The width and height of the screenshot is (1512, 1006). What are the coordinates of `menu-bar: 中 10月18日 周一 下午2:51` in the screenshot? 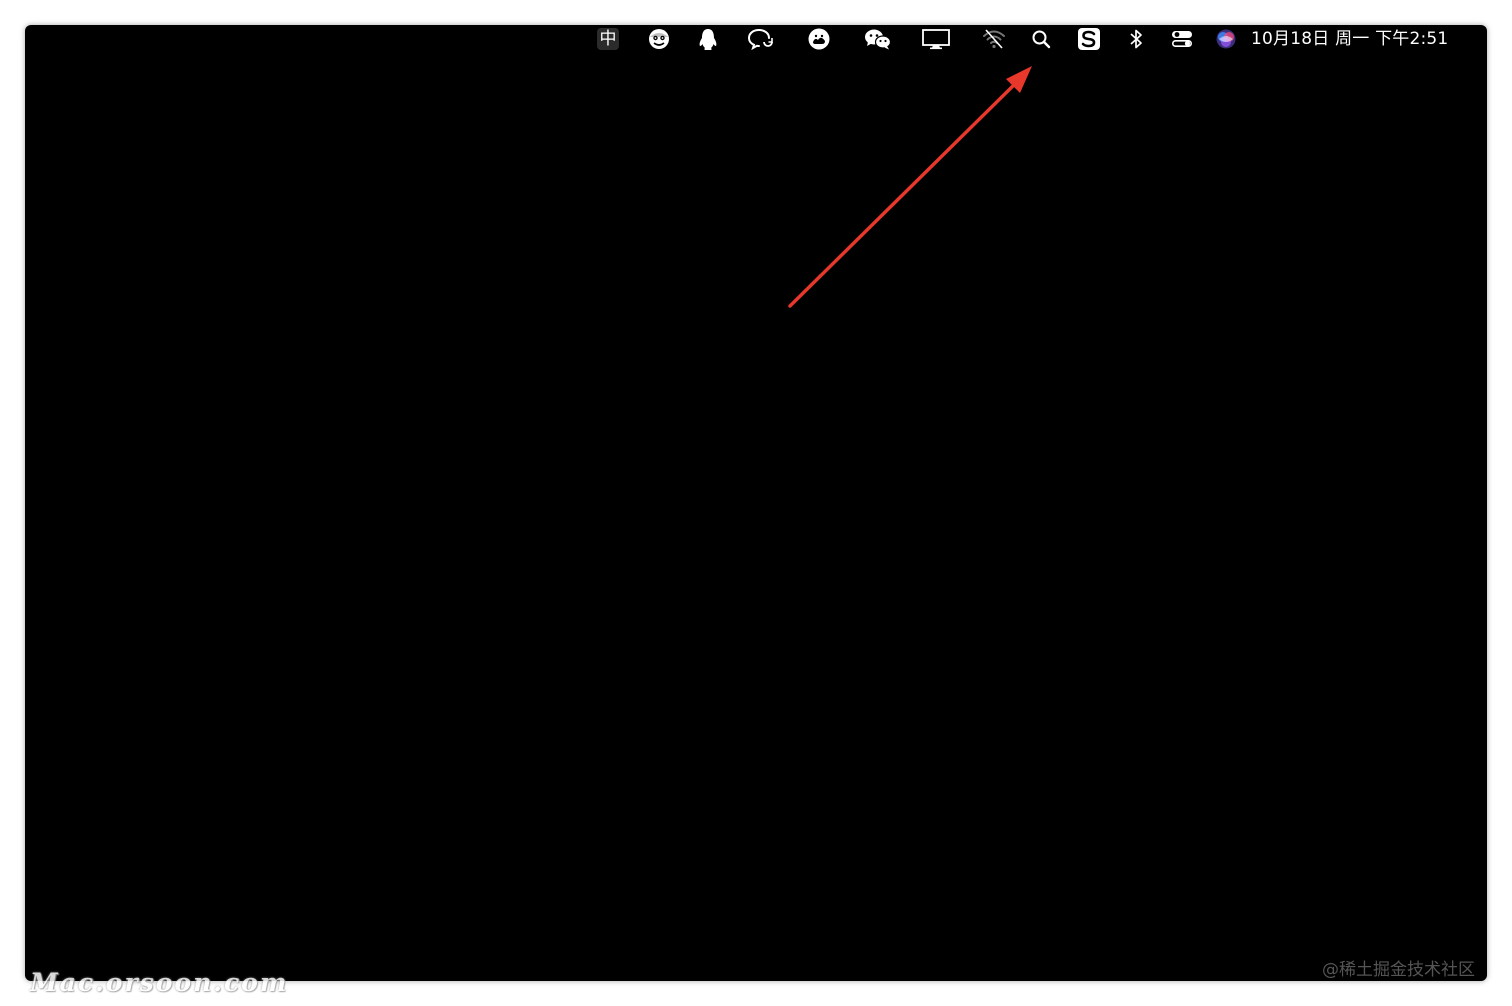 It's located at (756, 39).